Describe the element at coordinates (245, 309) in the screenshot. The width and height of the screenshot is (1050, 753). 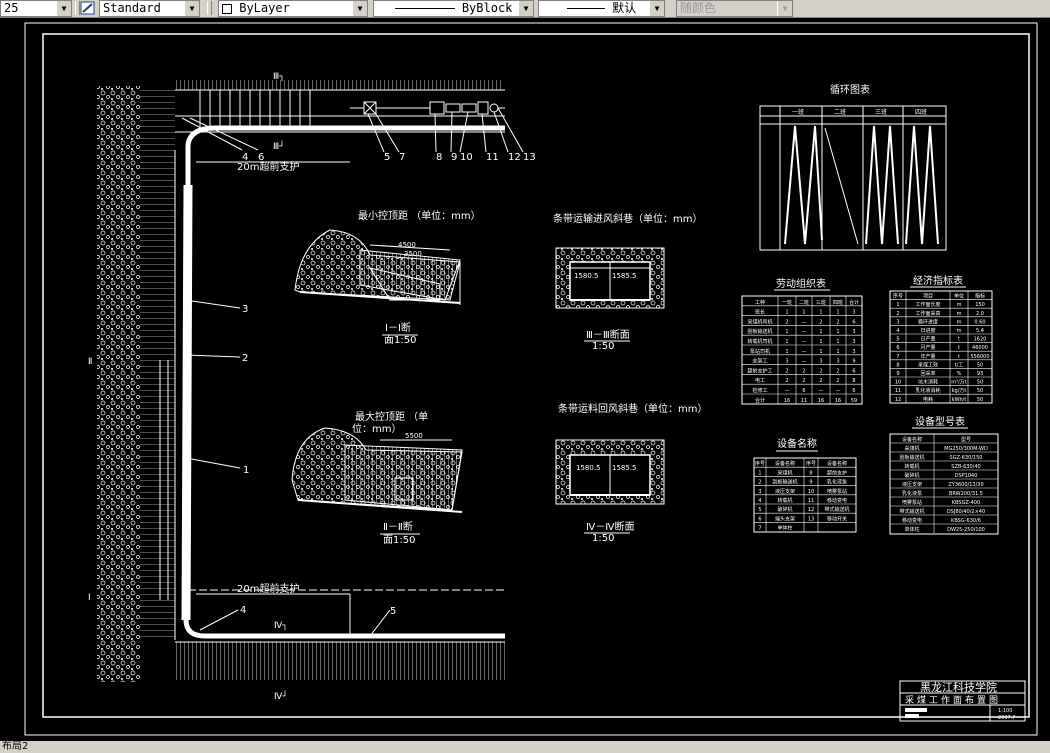
I see `callout-number: 3` at that location.